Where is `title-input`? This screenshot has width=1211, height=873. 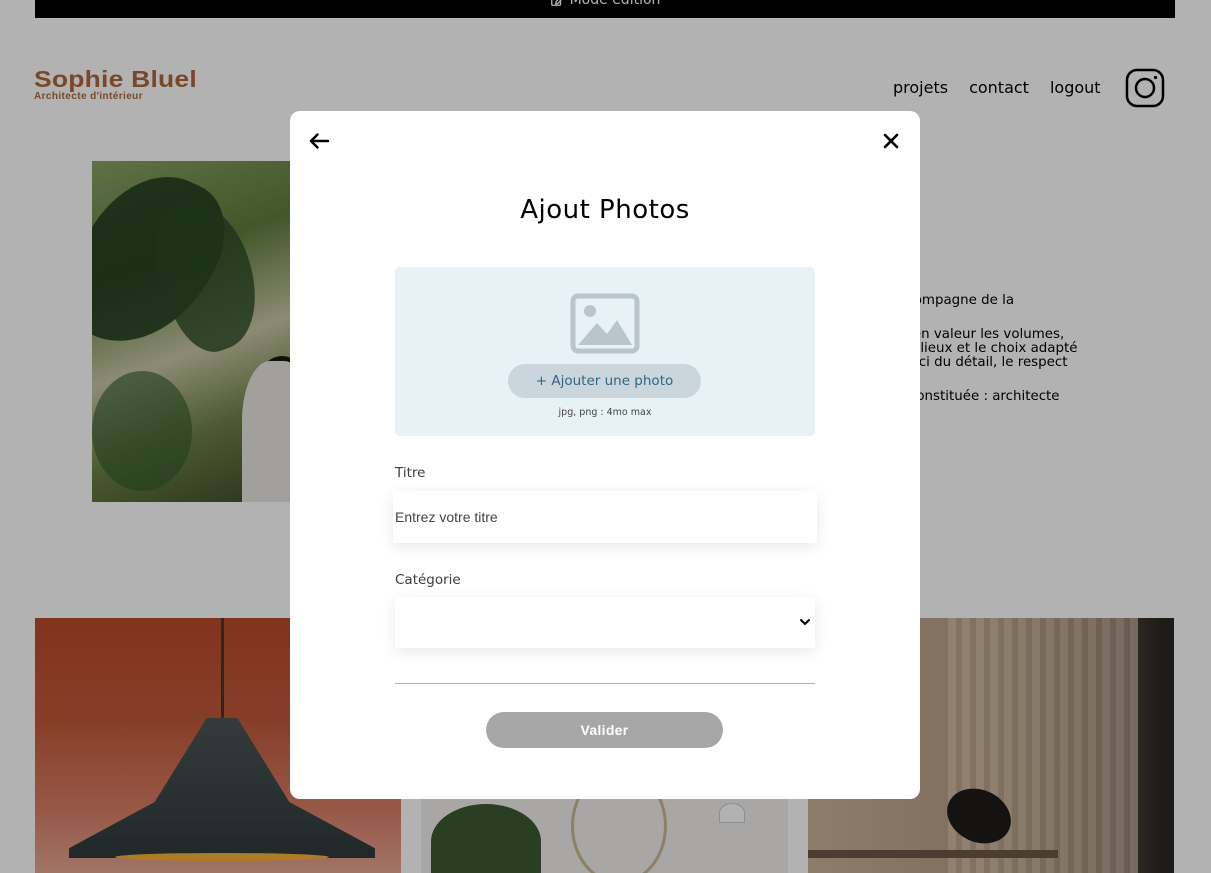
title-input is located at coordinates (605, 517).